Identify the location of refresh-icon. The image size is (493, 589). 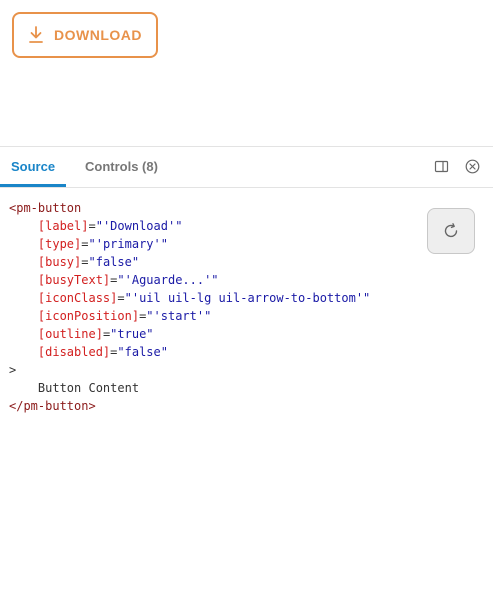
(451, 230).